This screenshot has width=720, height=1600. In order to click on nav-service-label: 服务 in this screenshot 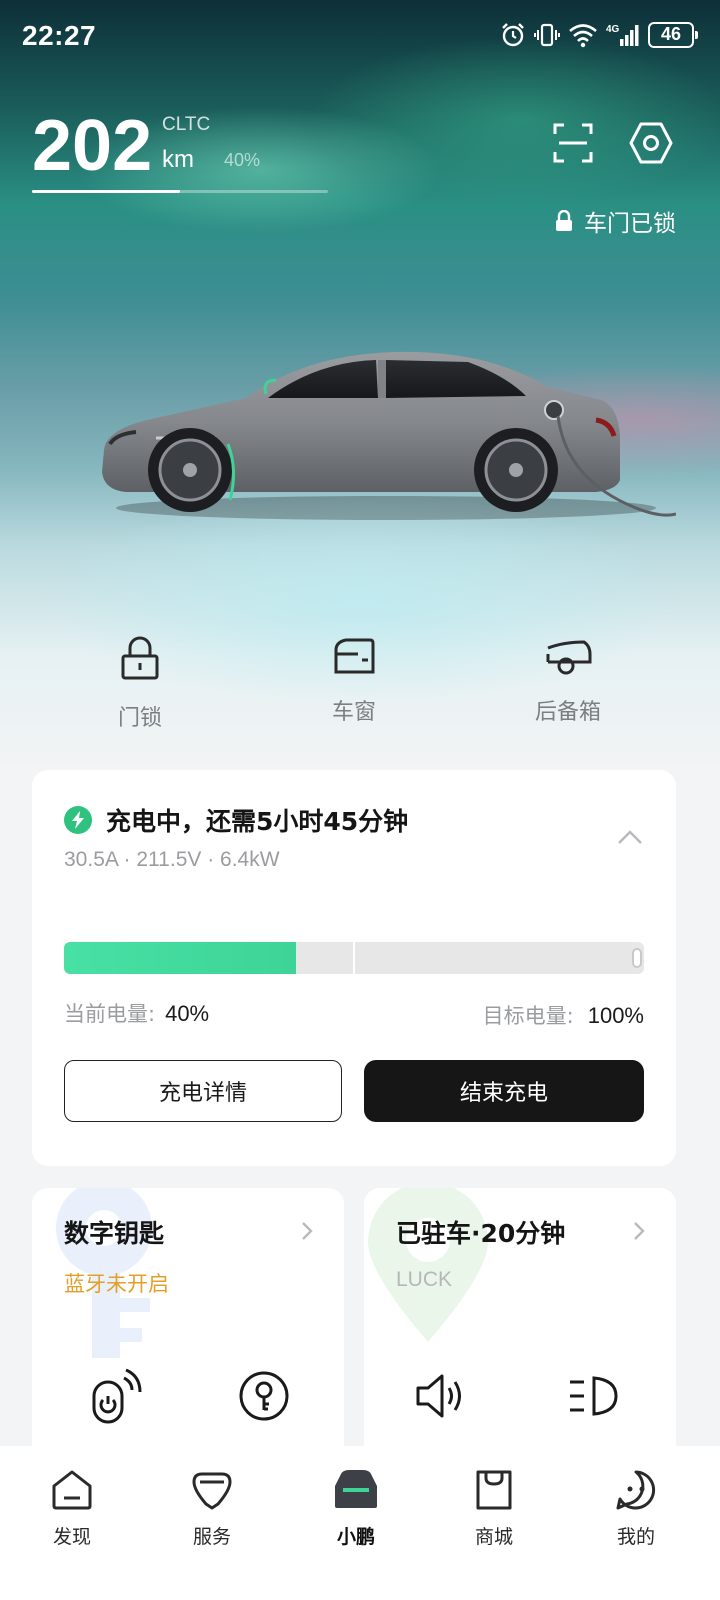, I will do `click(211, 1537)`.